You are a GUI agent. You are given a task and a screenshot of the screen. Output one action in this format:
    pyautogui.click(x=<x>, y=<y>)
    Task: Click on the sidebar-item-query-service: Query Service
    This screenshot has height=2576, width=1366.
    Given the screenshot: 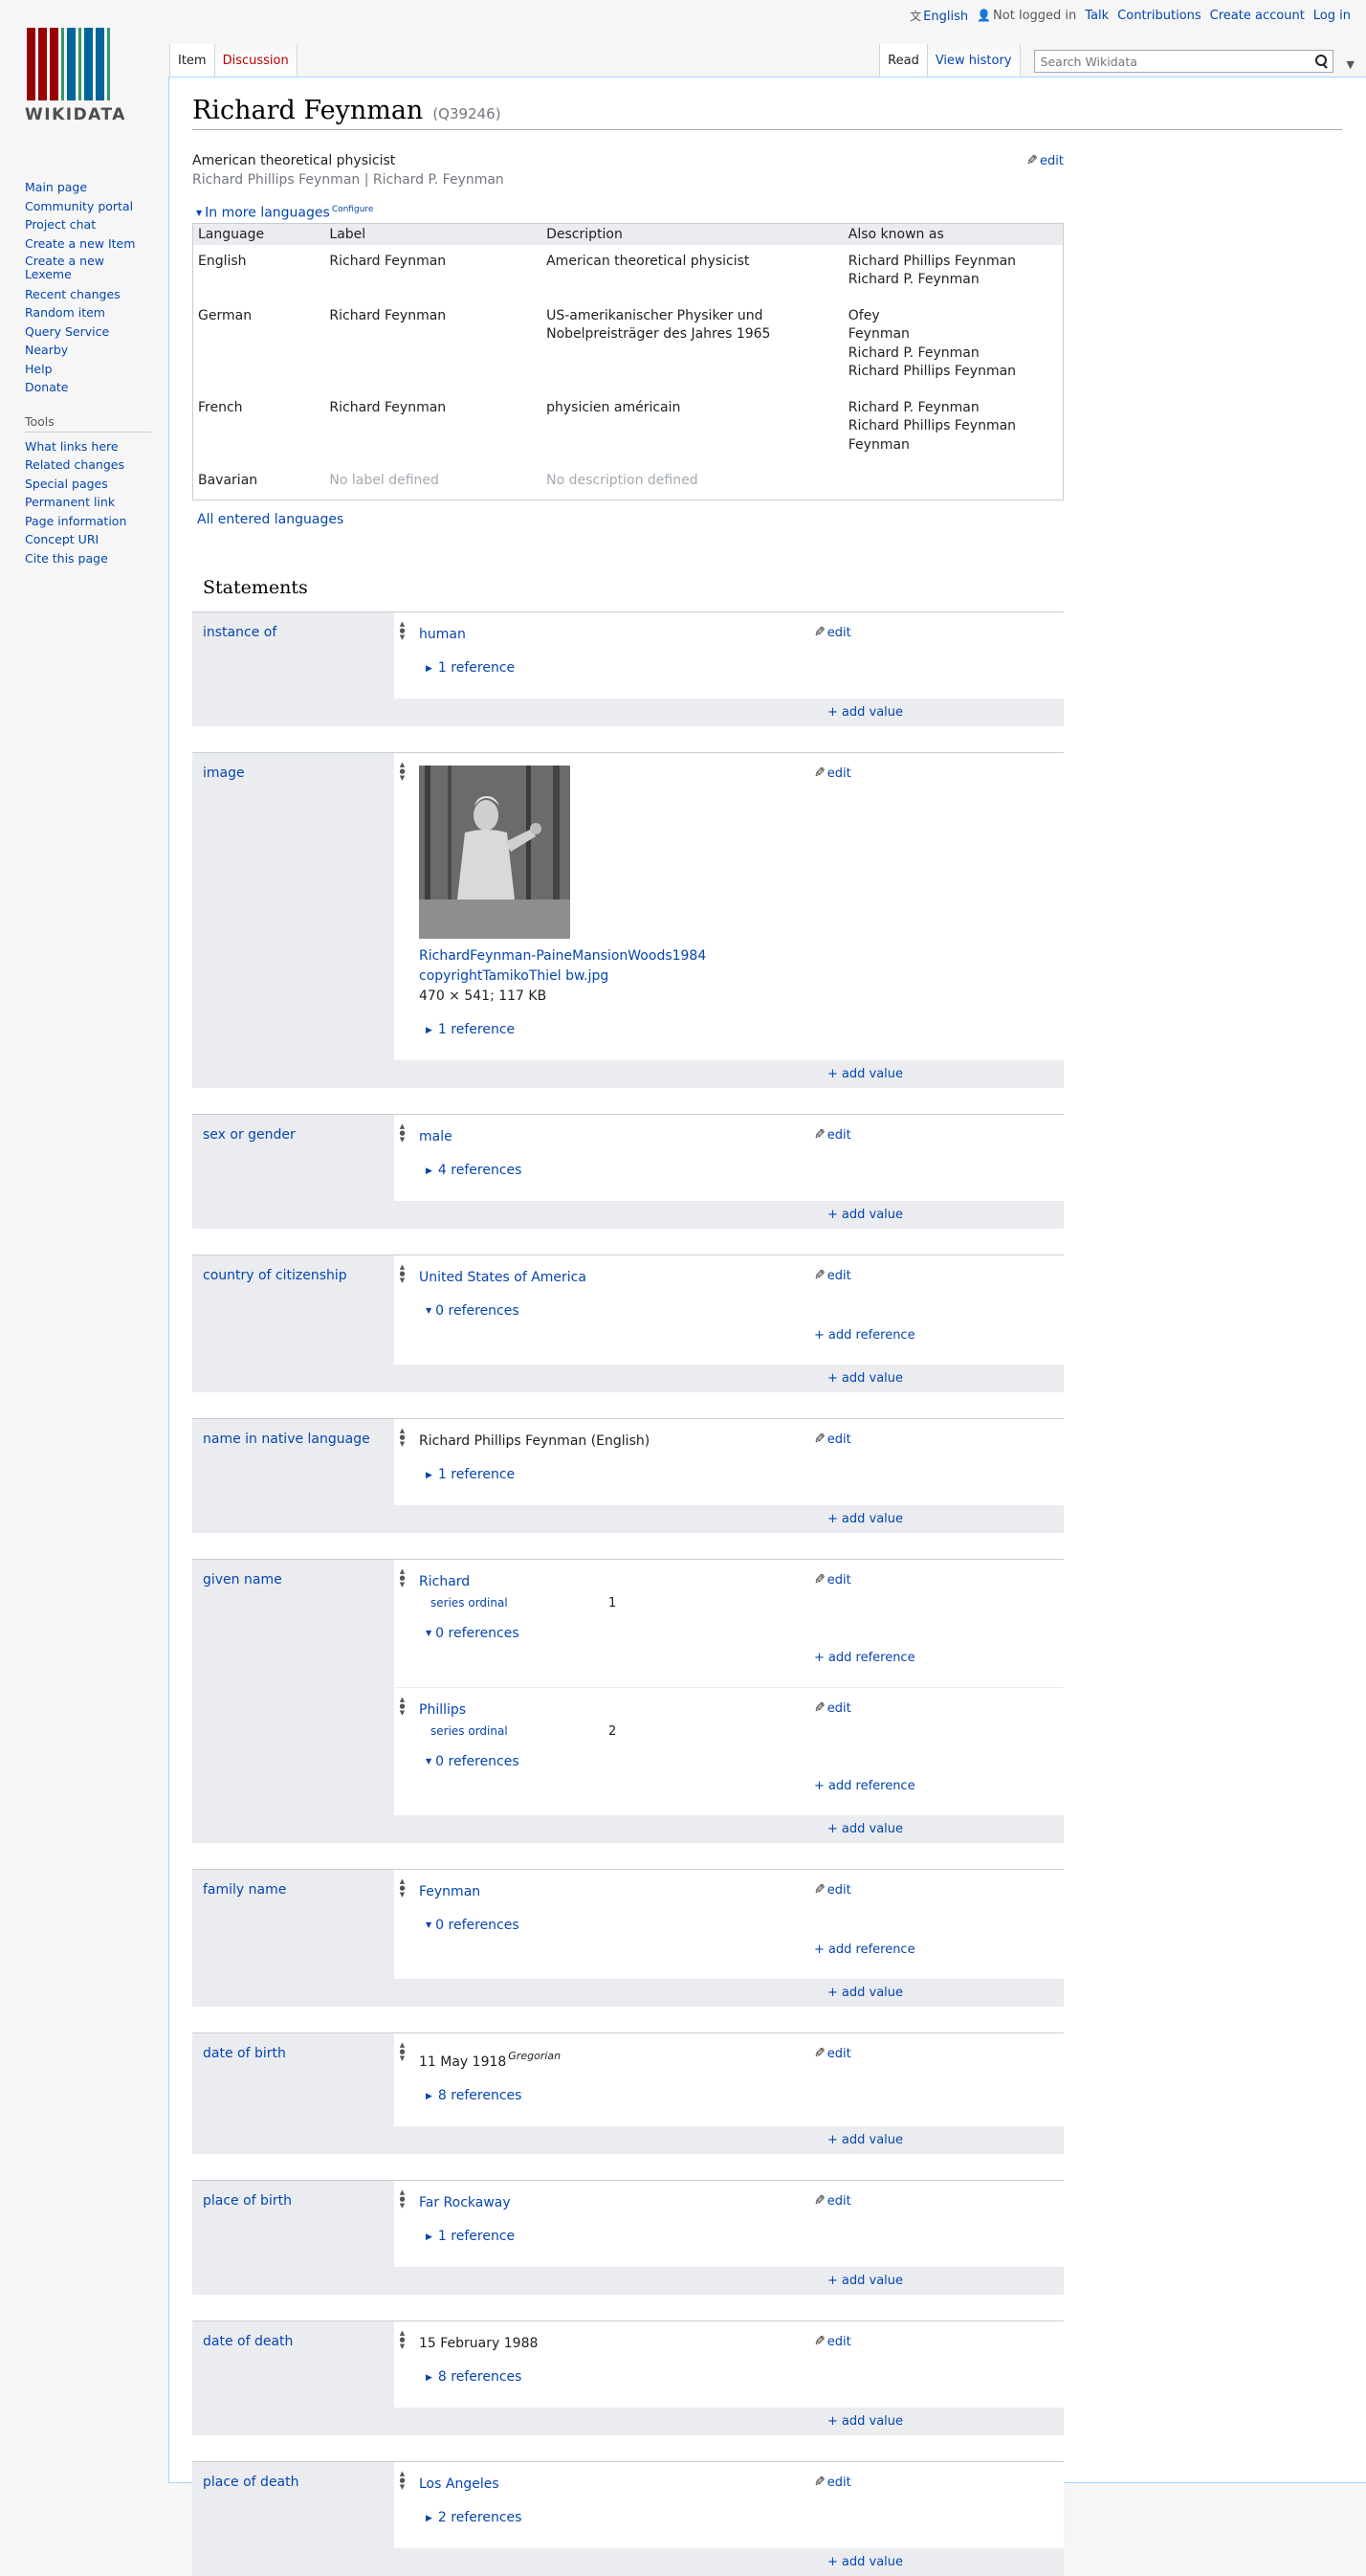 What is the action you would take?
    pyautogui.click(x=88, y=332)
    